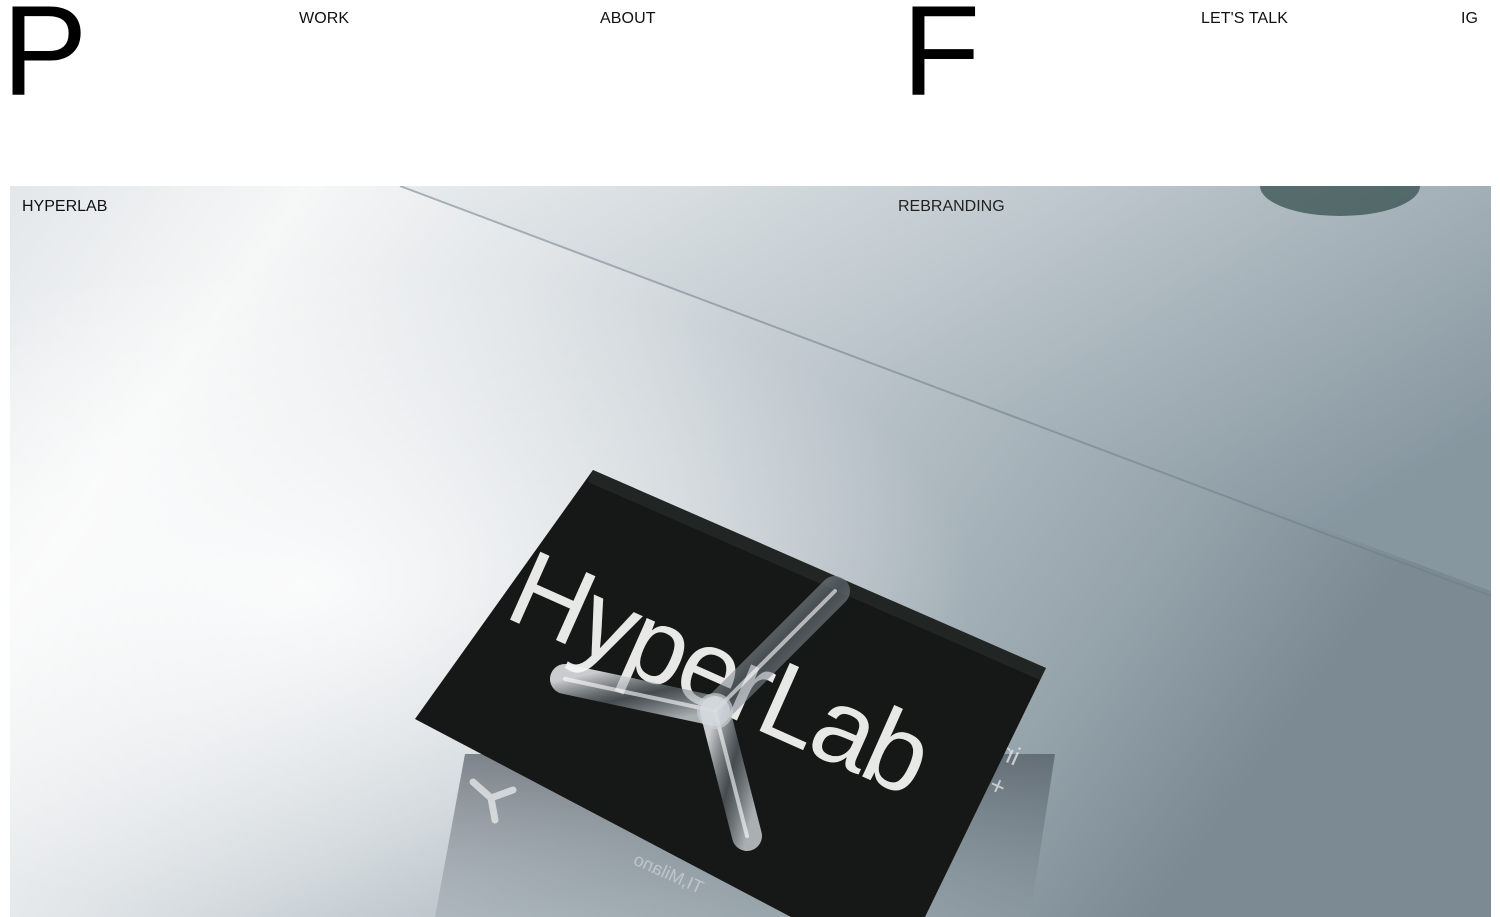 The width and height of the screenshot is (1500, 917). What do you see at coordinates (1469, 19) in the screenshot?
I see `nav-instagram-link: IG` at bounding box center [1469, 19].